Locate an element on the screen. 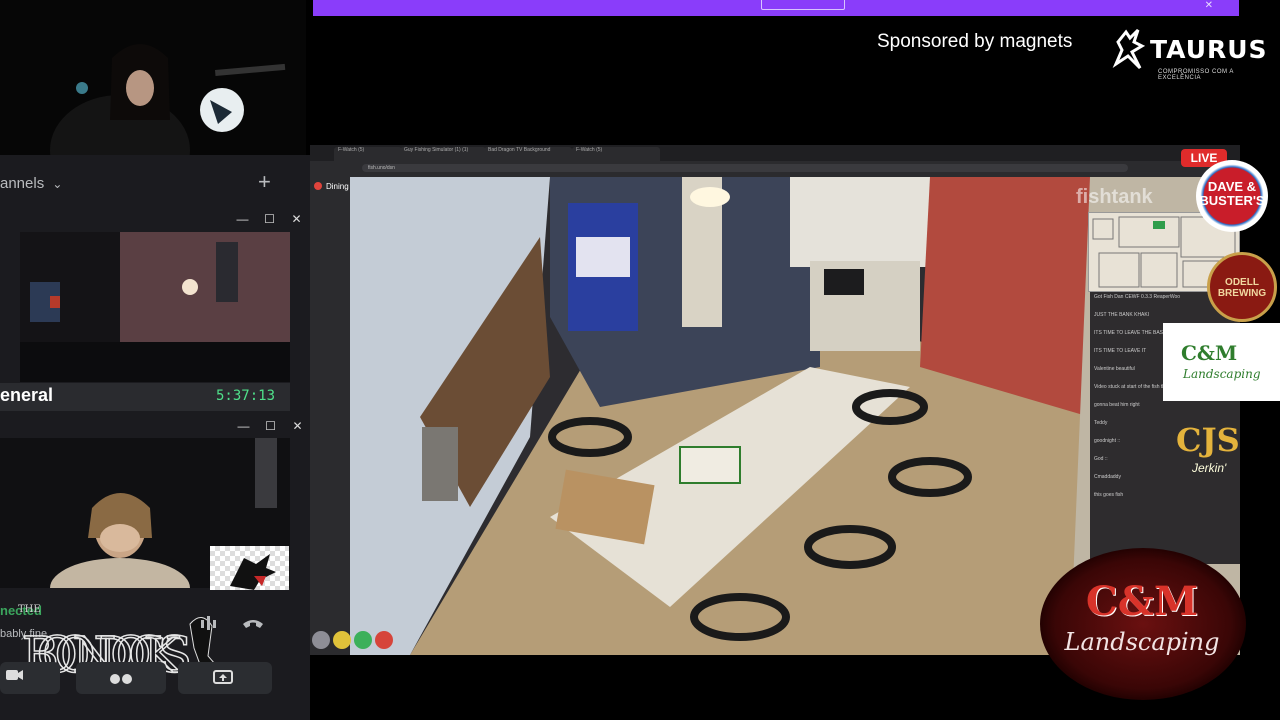 The height and width of the screenshot is (720, 1280). cjs-jerkin-logo: CJS Jerkin' is located at coordinates (1210, 446).